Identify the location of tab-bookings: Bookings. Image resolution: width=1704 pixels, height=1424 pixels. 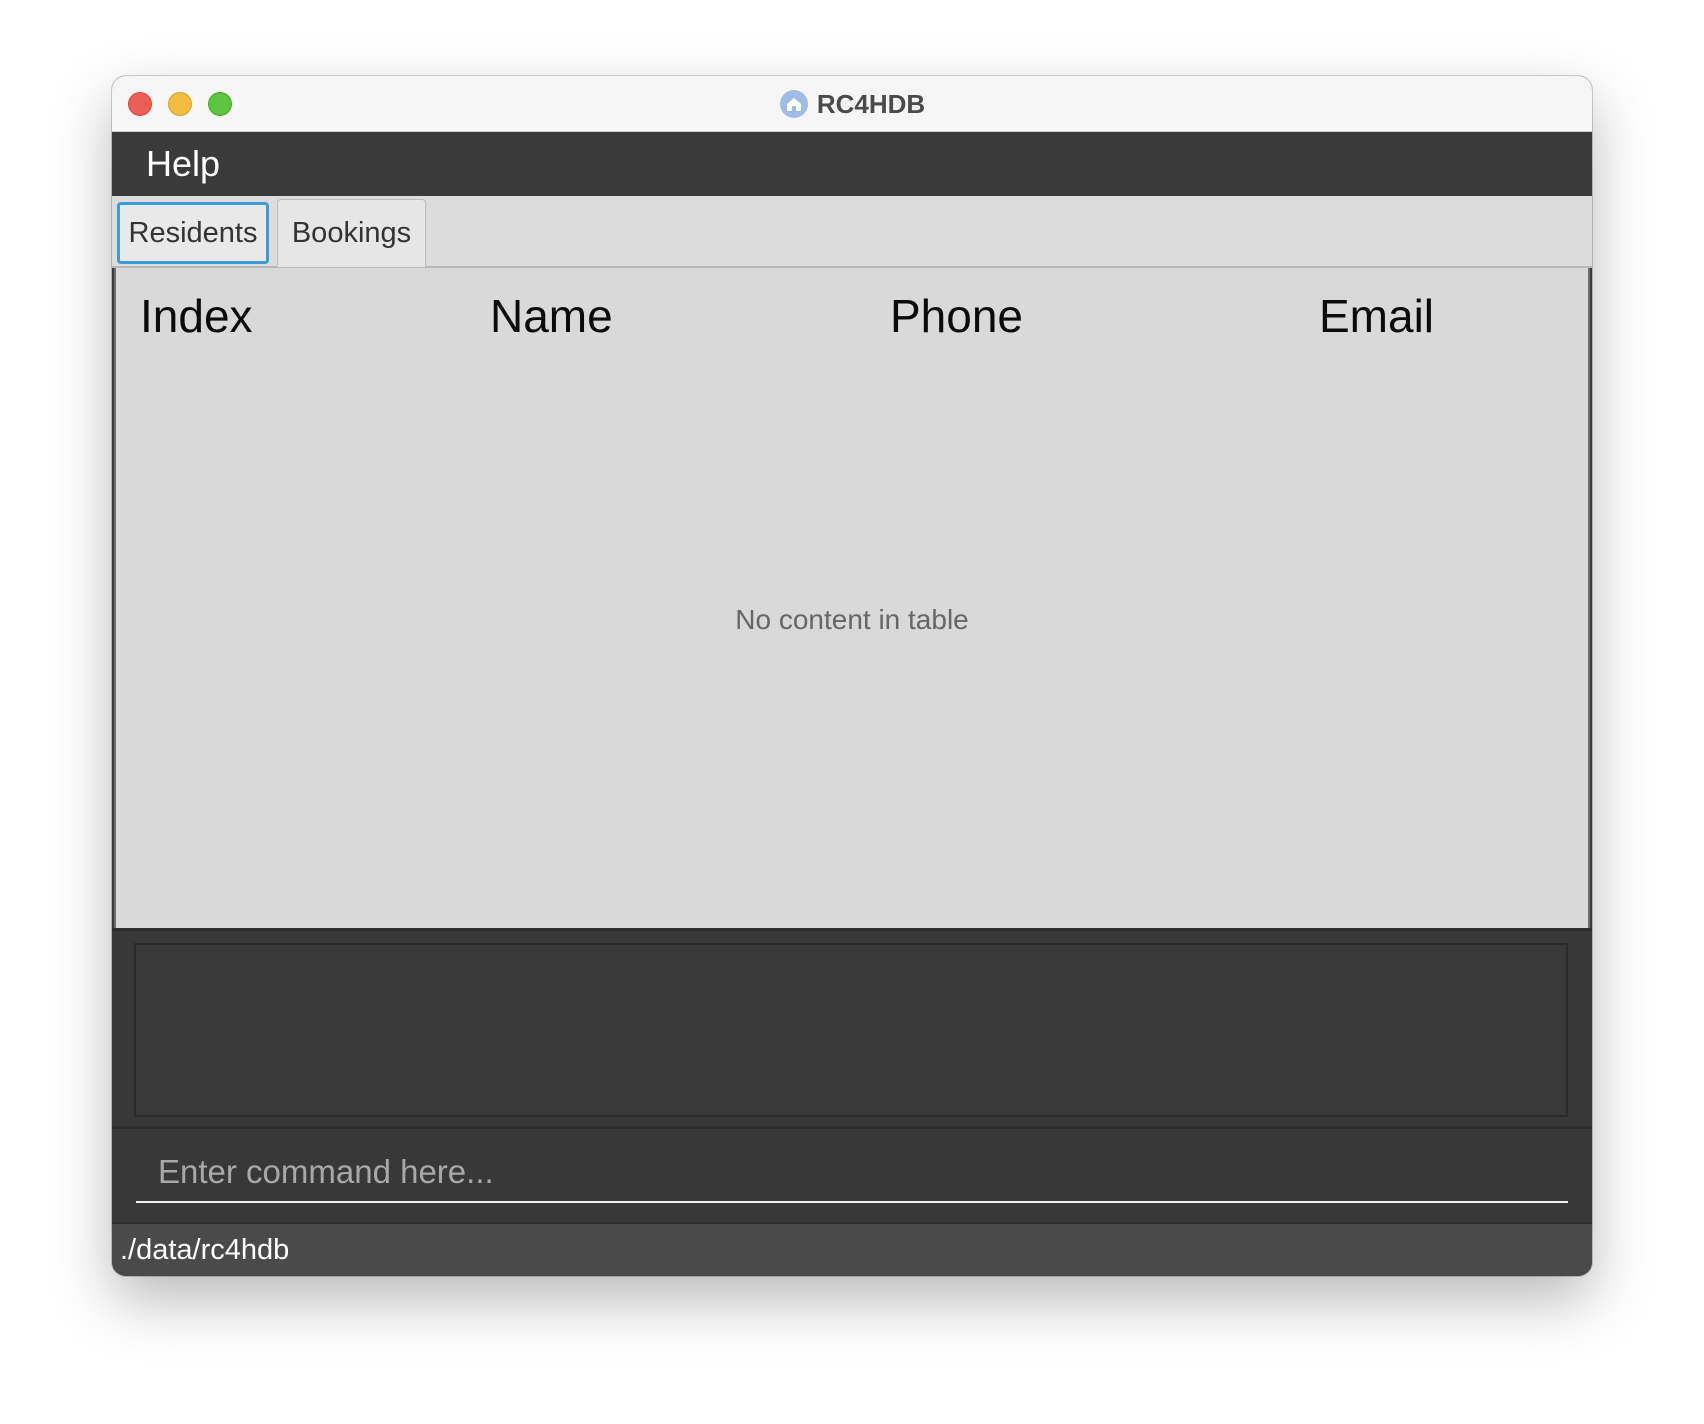
(351, 233).